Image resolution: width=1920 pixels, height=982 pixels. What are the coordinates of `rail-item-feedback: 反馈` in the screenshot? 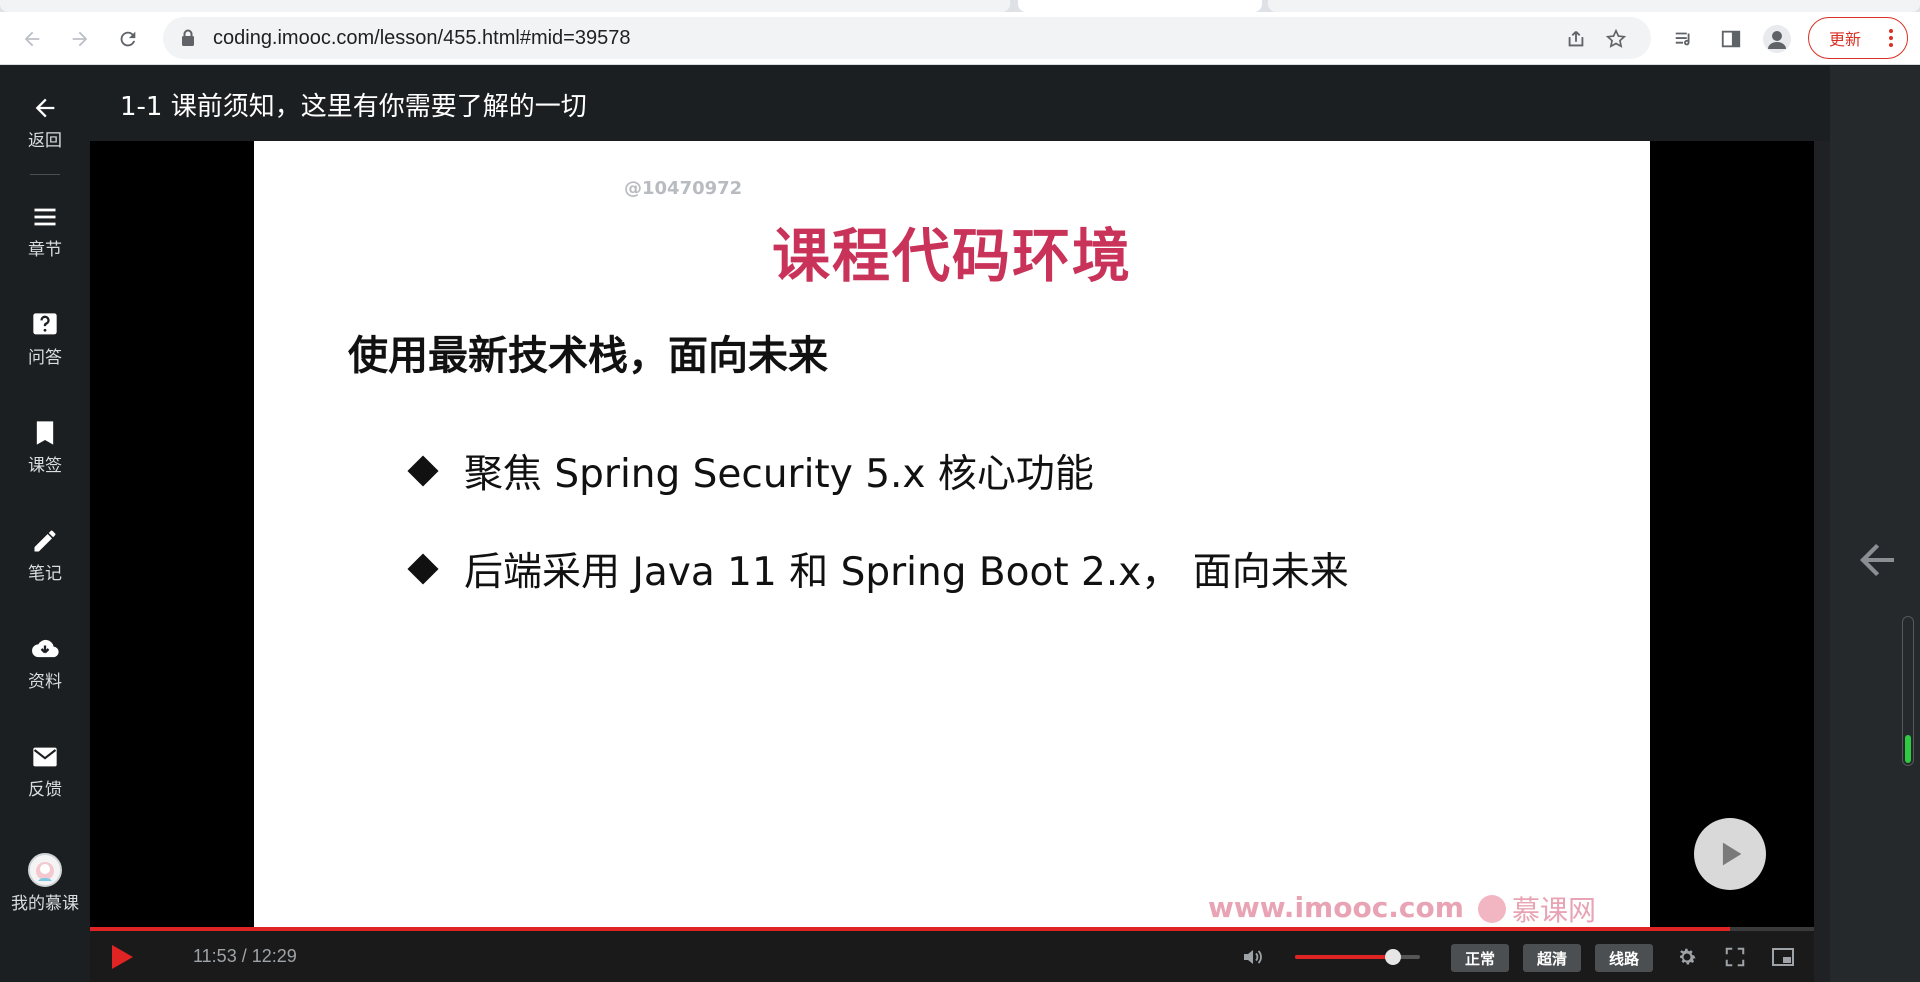 It's located at (45, 770).